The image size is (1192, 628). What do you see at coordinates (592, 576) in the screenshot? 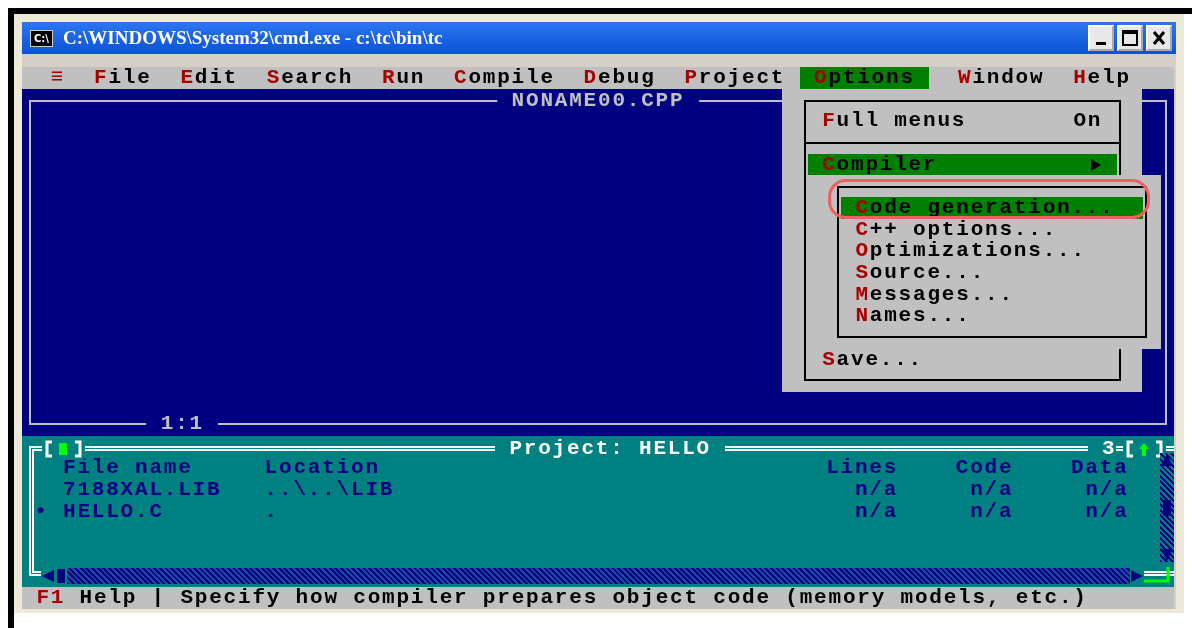
I see `horizontal-scrollbar` at bounding box center [592, 576].